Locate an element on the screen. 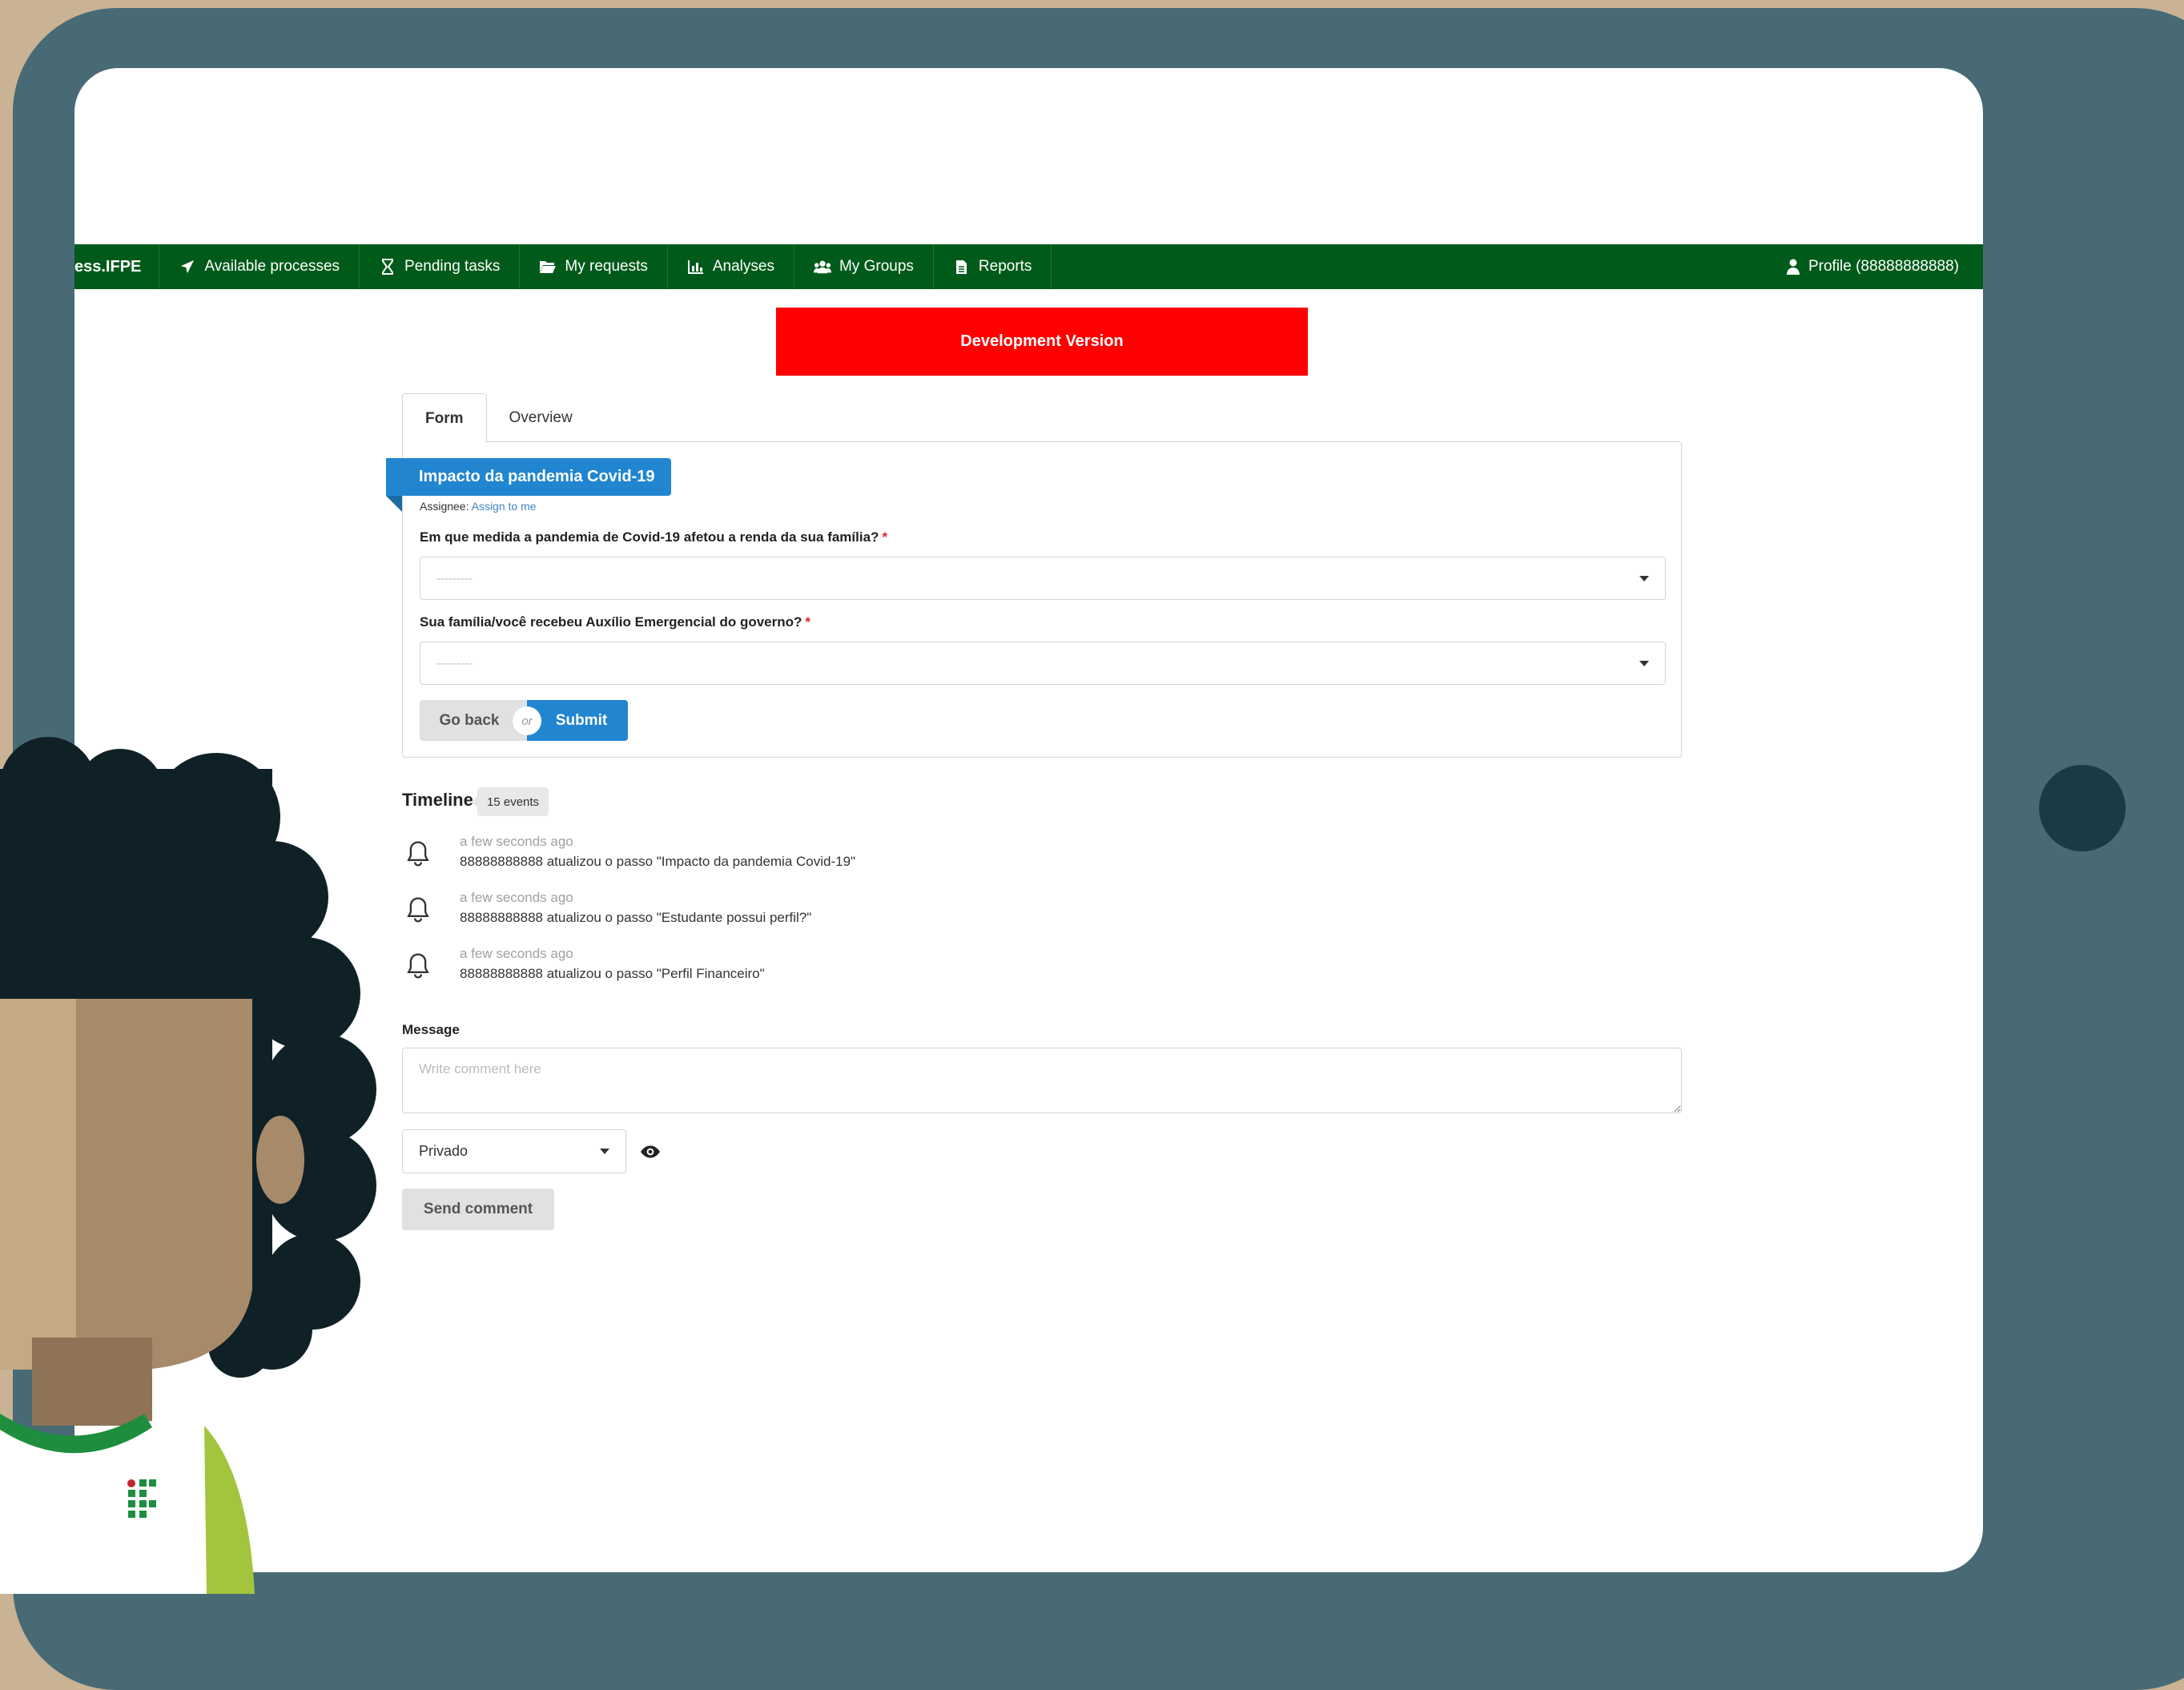 This screenshot has width=2184, height=1690. nav-reports: Reports is located at coordinates (993, 266).